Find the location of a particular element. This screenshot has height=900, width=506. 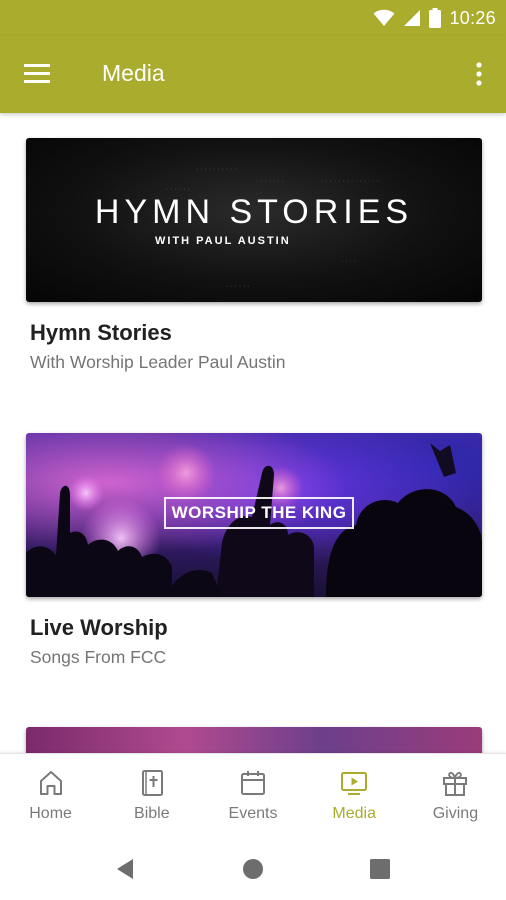

more-vertical-icon is located at coordinates (479, 75).